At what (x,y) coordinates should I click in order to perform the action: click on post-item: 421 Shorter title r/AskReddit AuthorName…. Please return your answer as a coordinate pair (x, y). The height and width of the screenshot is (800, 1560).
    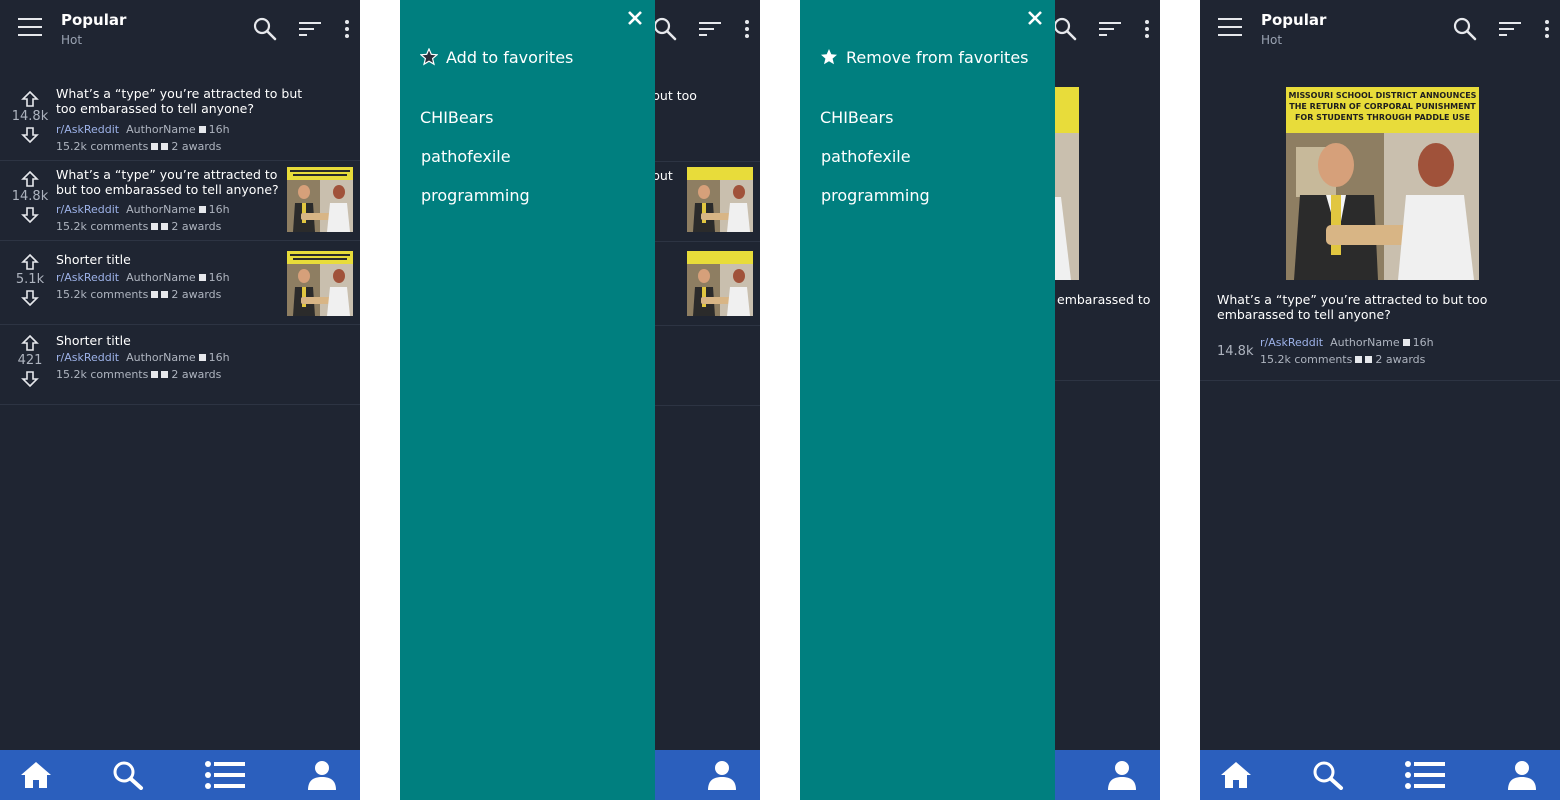
    Looking at the image, I should click on (180, 365).